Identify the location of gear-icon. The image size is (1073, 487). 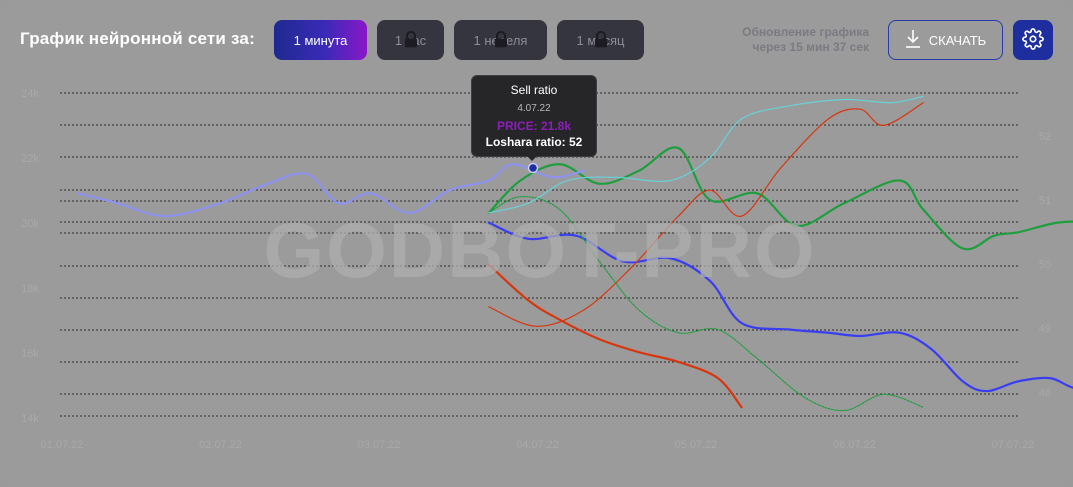
(1033, 40).